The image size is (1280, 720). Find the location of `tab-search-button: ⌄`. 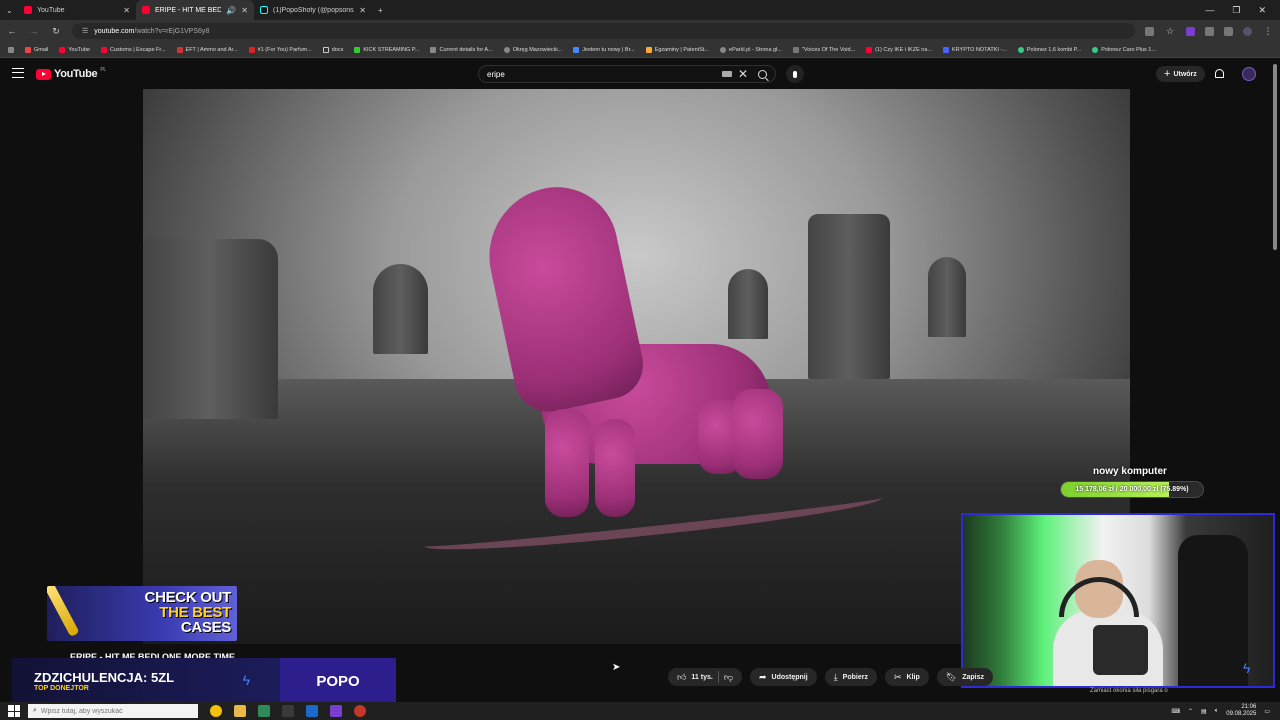

tab-search-button: ⌄ is located at coordinates (9, 10).